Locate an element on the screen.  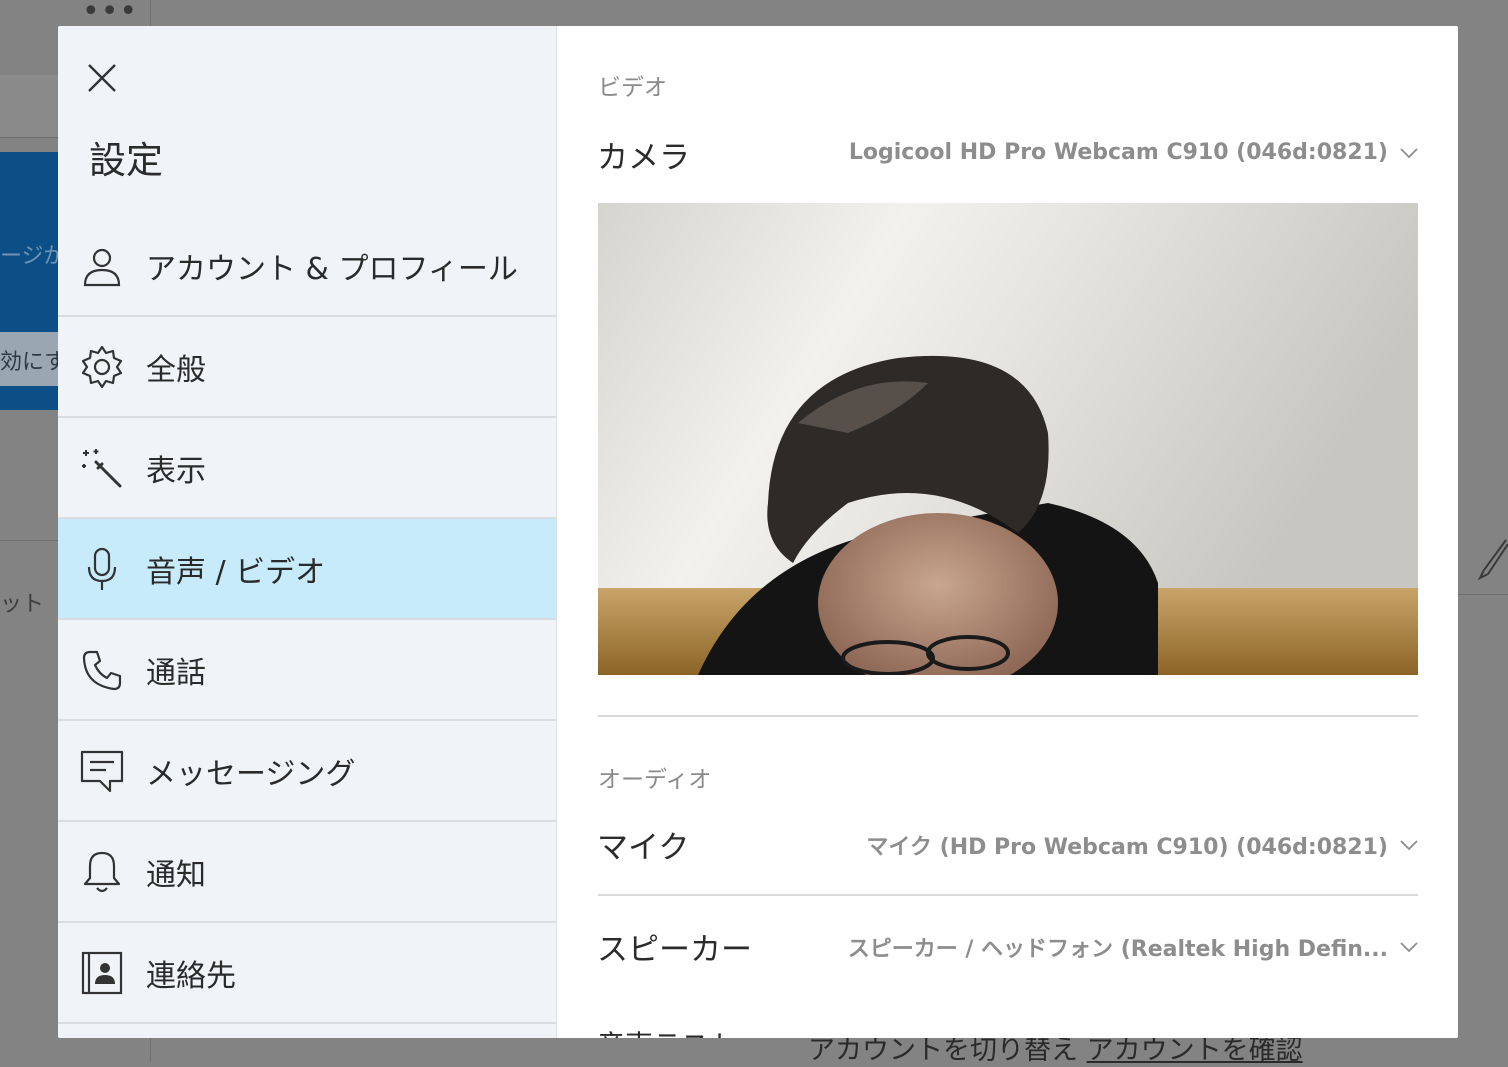
nav-item-label: 表示 is located at coordinates (176, 471).